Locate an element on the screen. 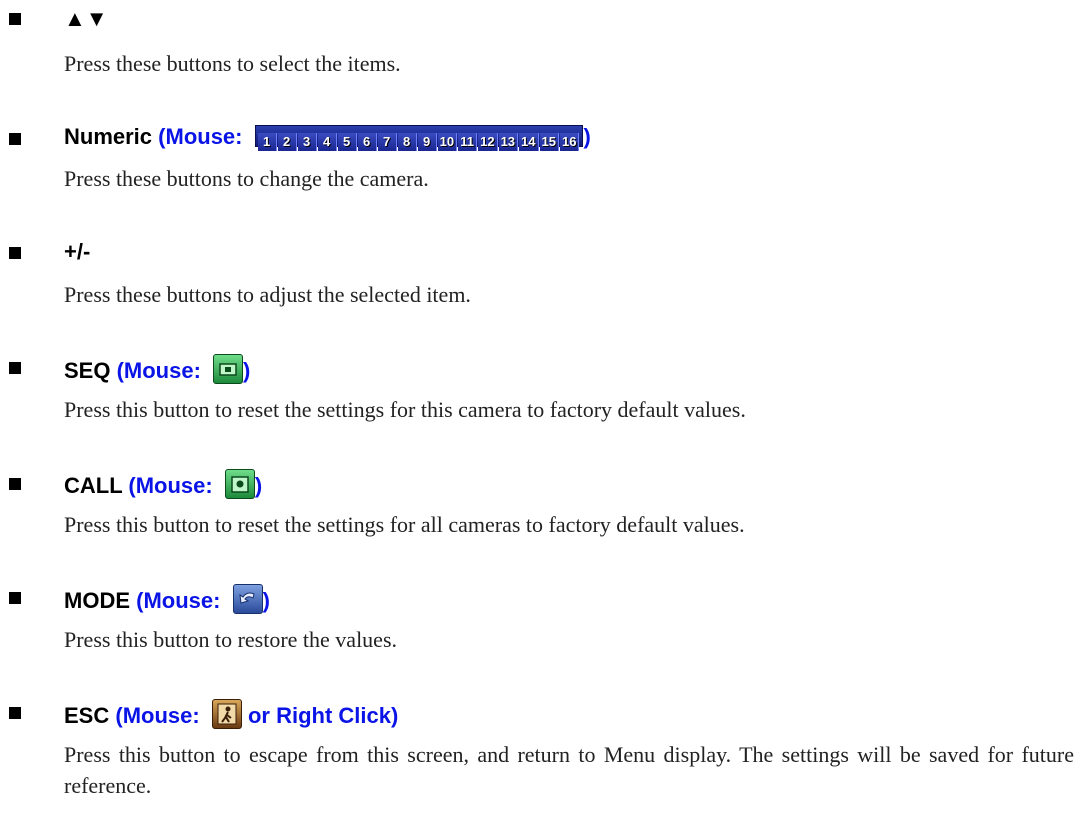  item-title: ESC is located at coordinates (87, 715).